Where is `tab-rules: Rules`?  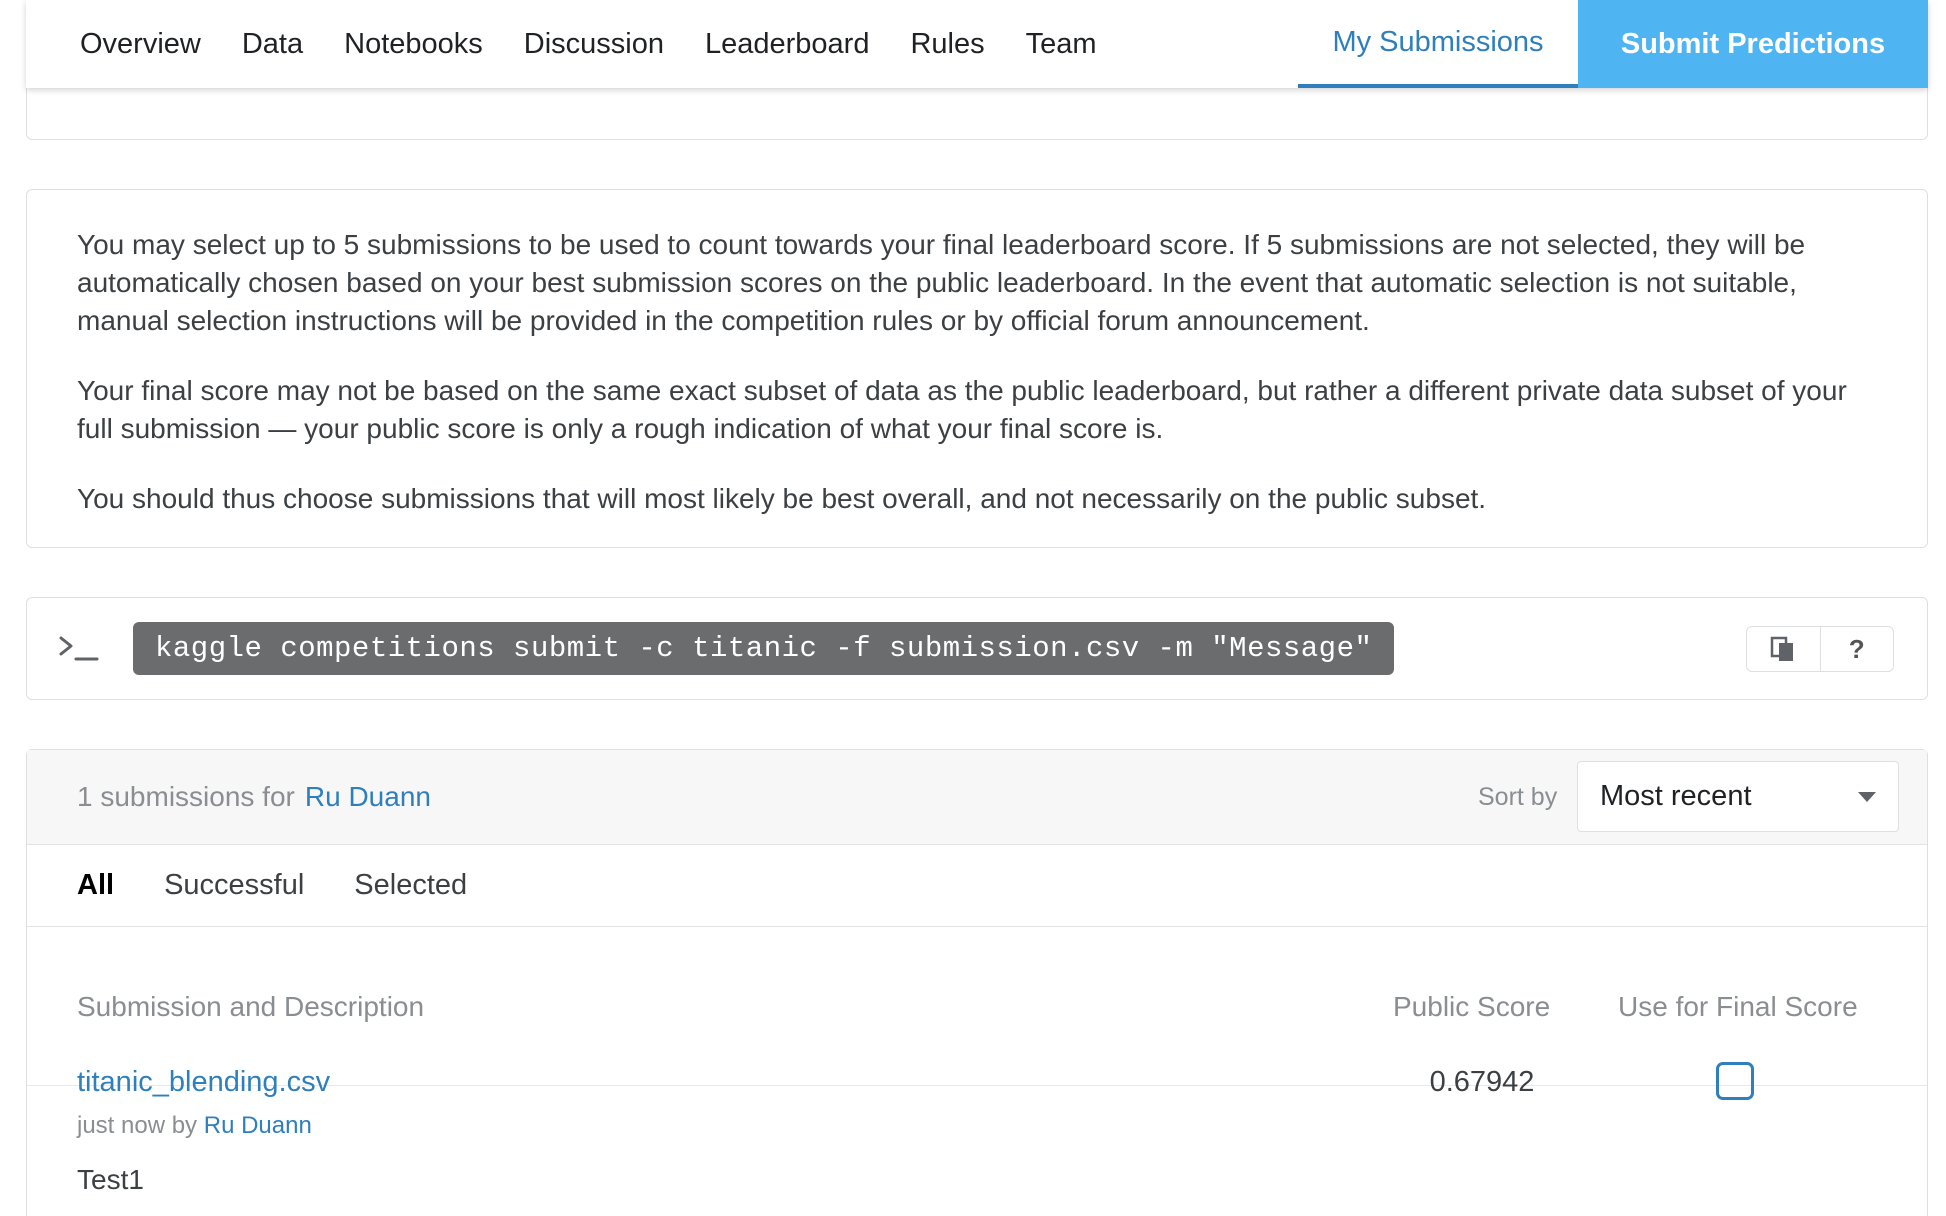
tab-rules: Rules is located at coordinates (947, 44).